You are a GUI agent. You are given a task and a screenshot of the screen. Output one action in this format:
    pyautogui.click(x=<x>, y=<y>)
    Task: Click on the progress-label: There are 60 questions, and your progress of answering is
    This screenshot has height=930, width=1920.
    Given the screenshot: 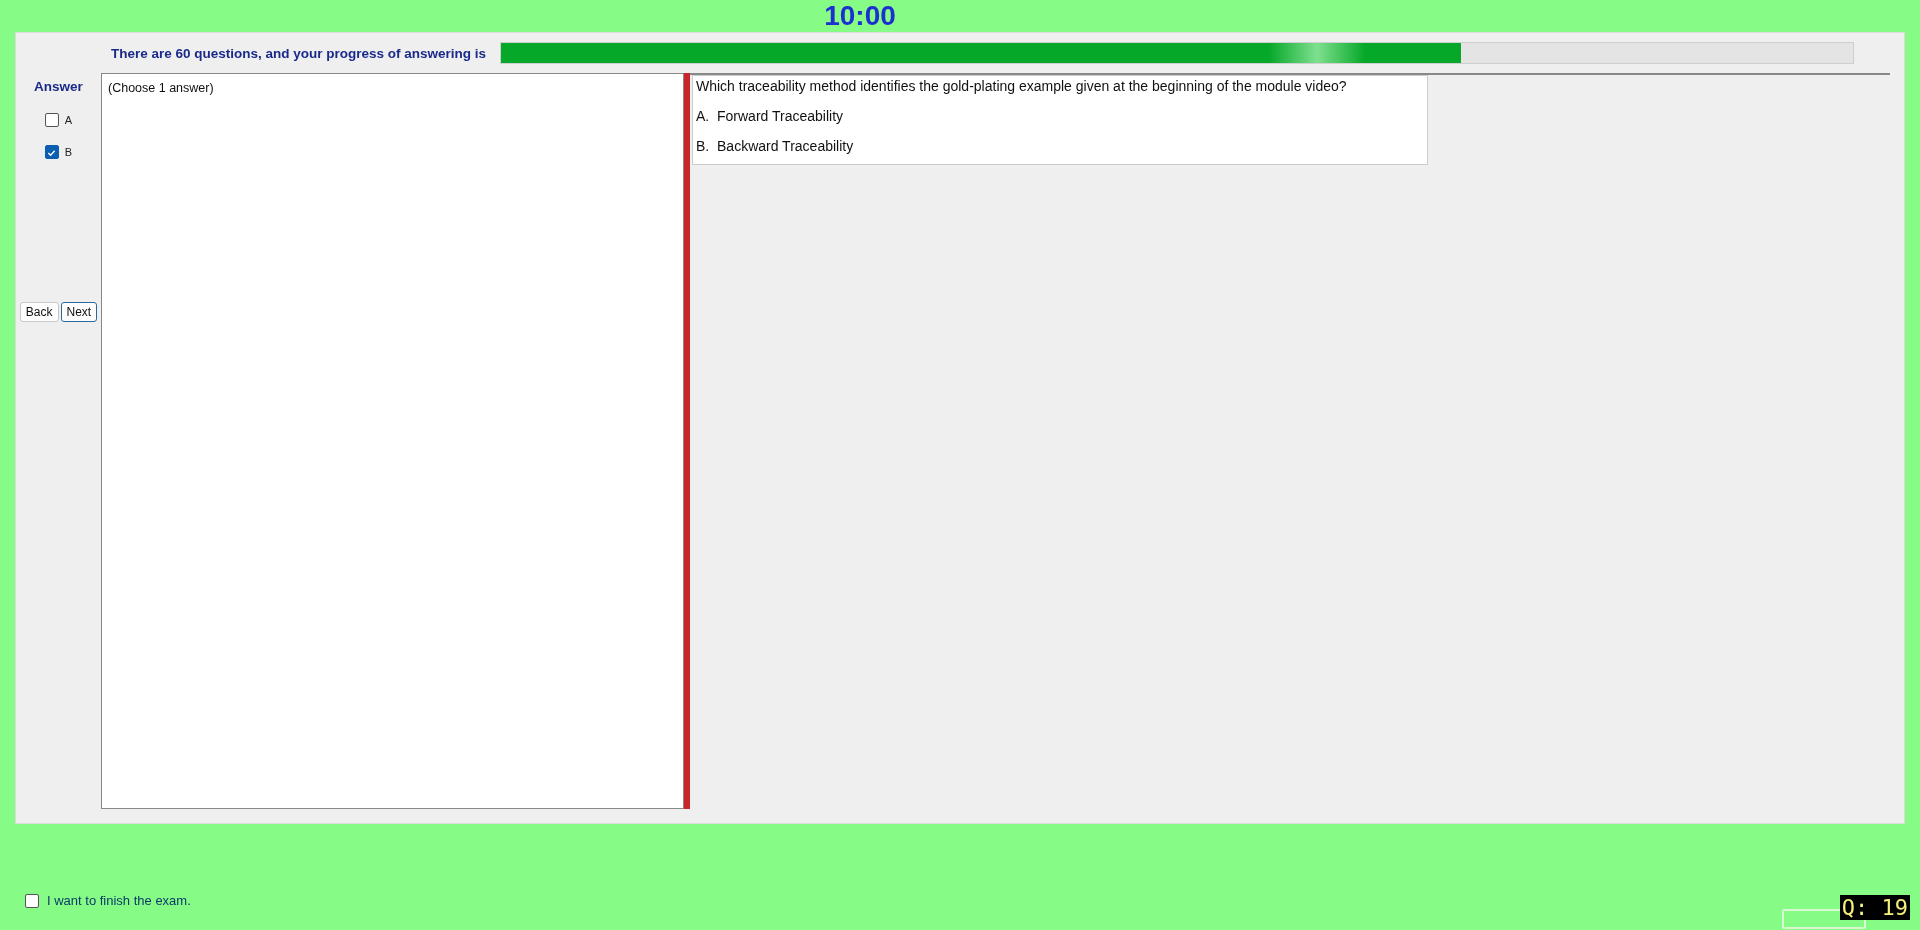 What is the action you would take?
    pyautogui.click(x=299, y=53)
    